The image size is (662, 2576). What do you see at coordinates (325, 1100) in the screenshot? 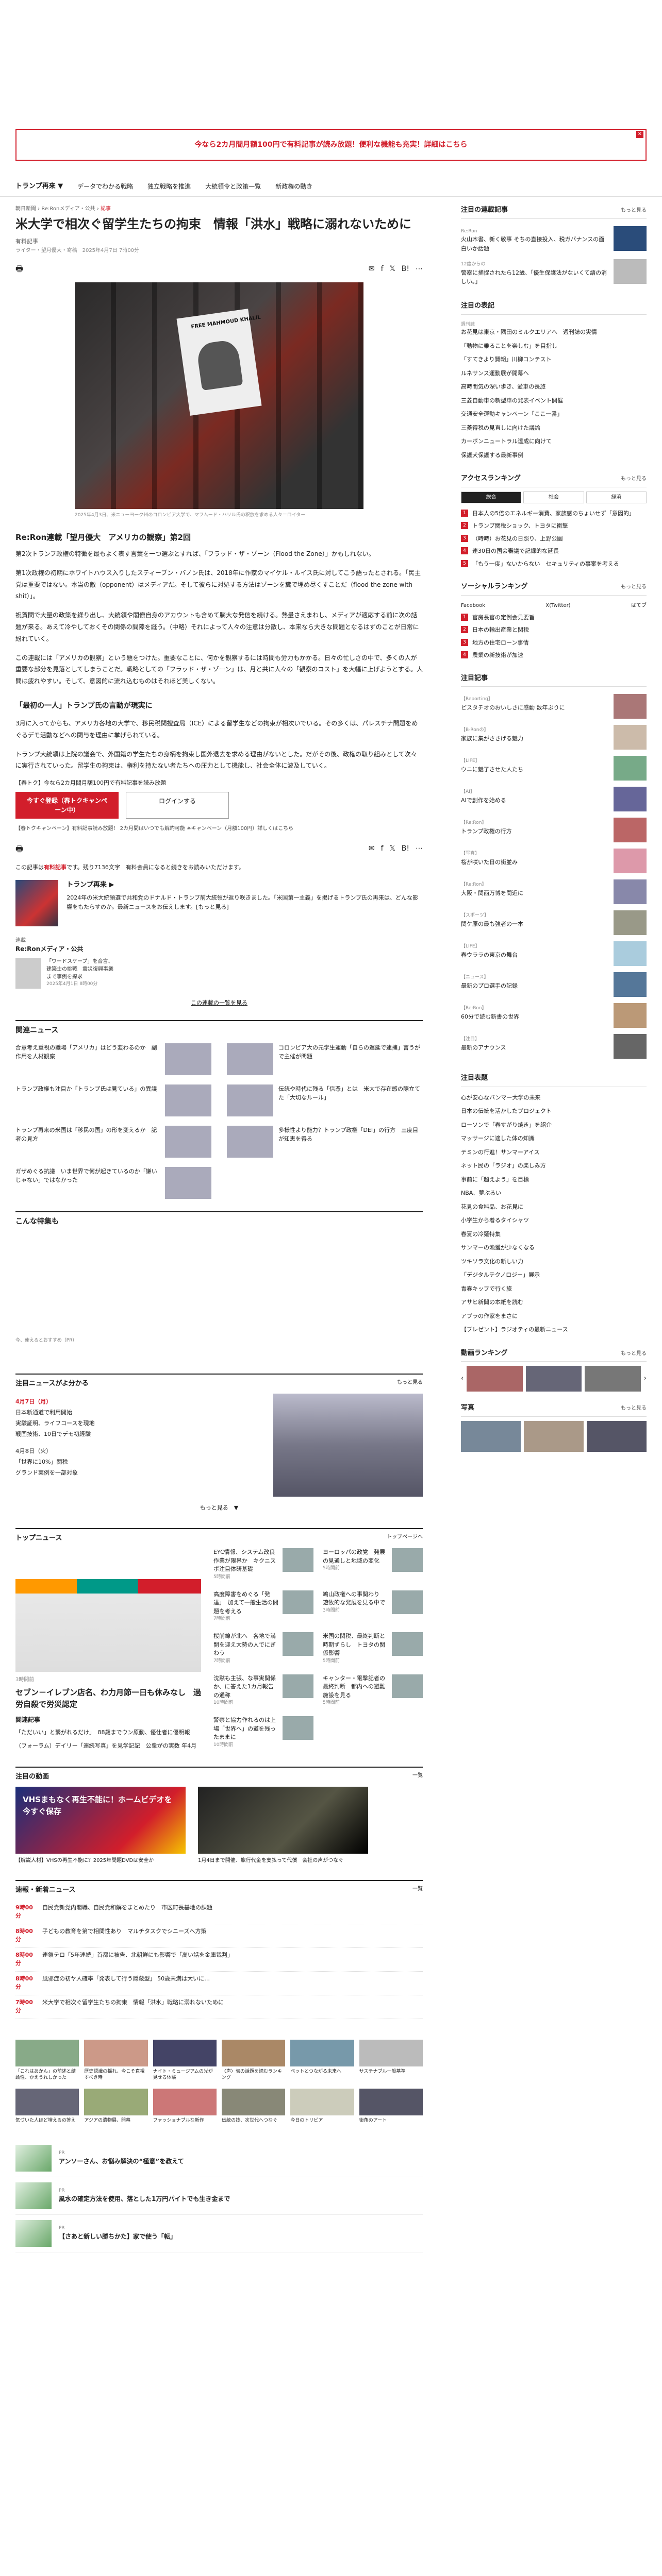
I see `related-item: 伝統や時代に残る「信憑」とは 米大で存在感の際立てた「大切なルール」` at bounding box center [325, 1100].